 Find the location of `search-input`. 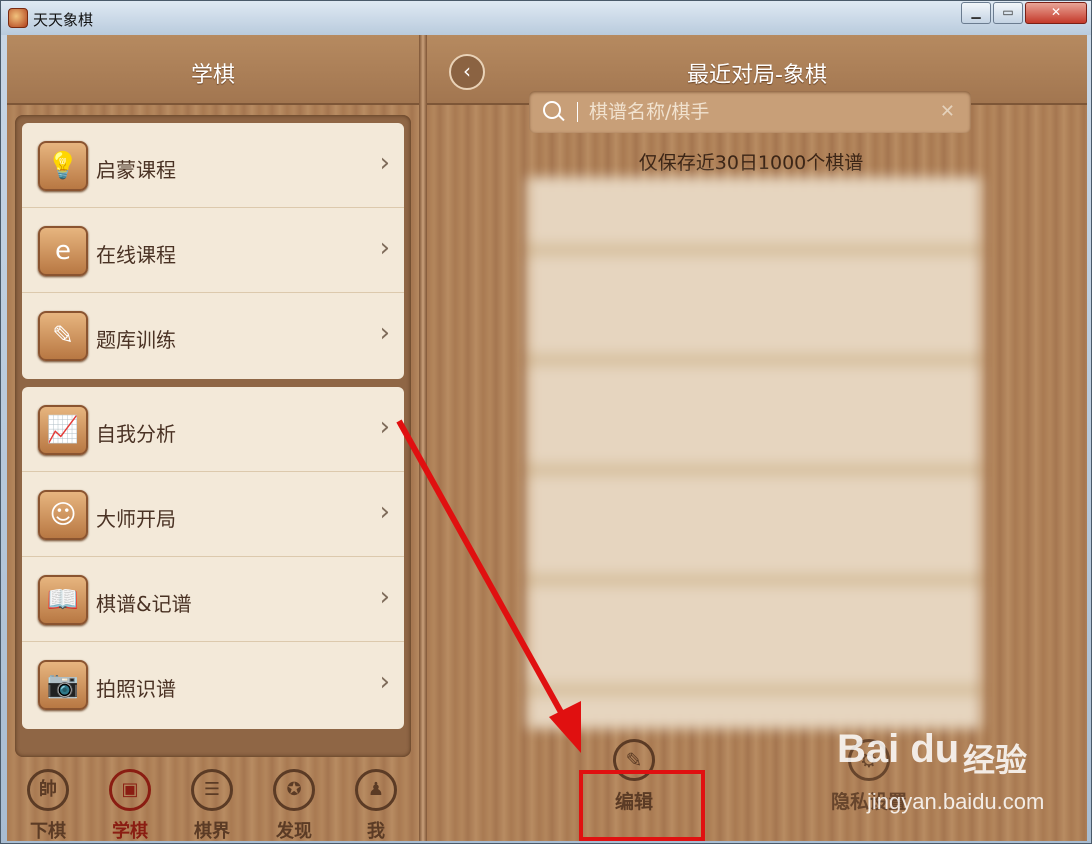

search-input is located at coordinates (754, 112).